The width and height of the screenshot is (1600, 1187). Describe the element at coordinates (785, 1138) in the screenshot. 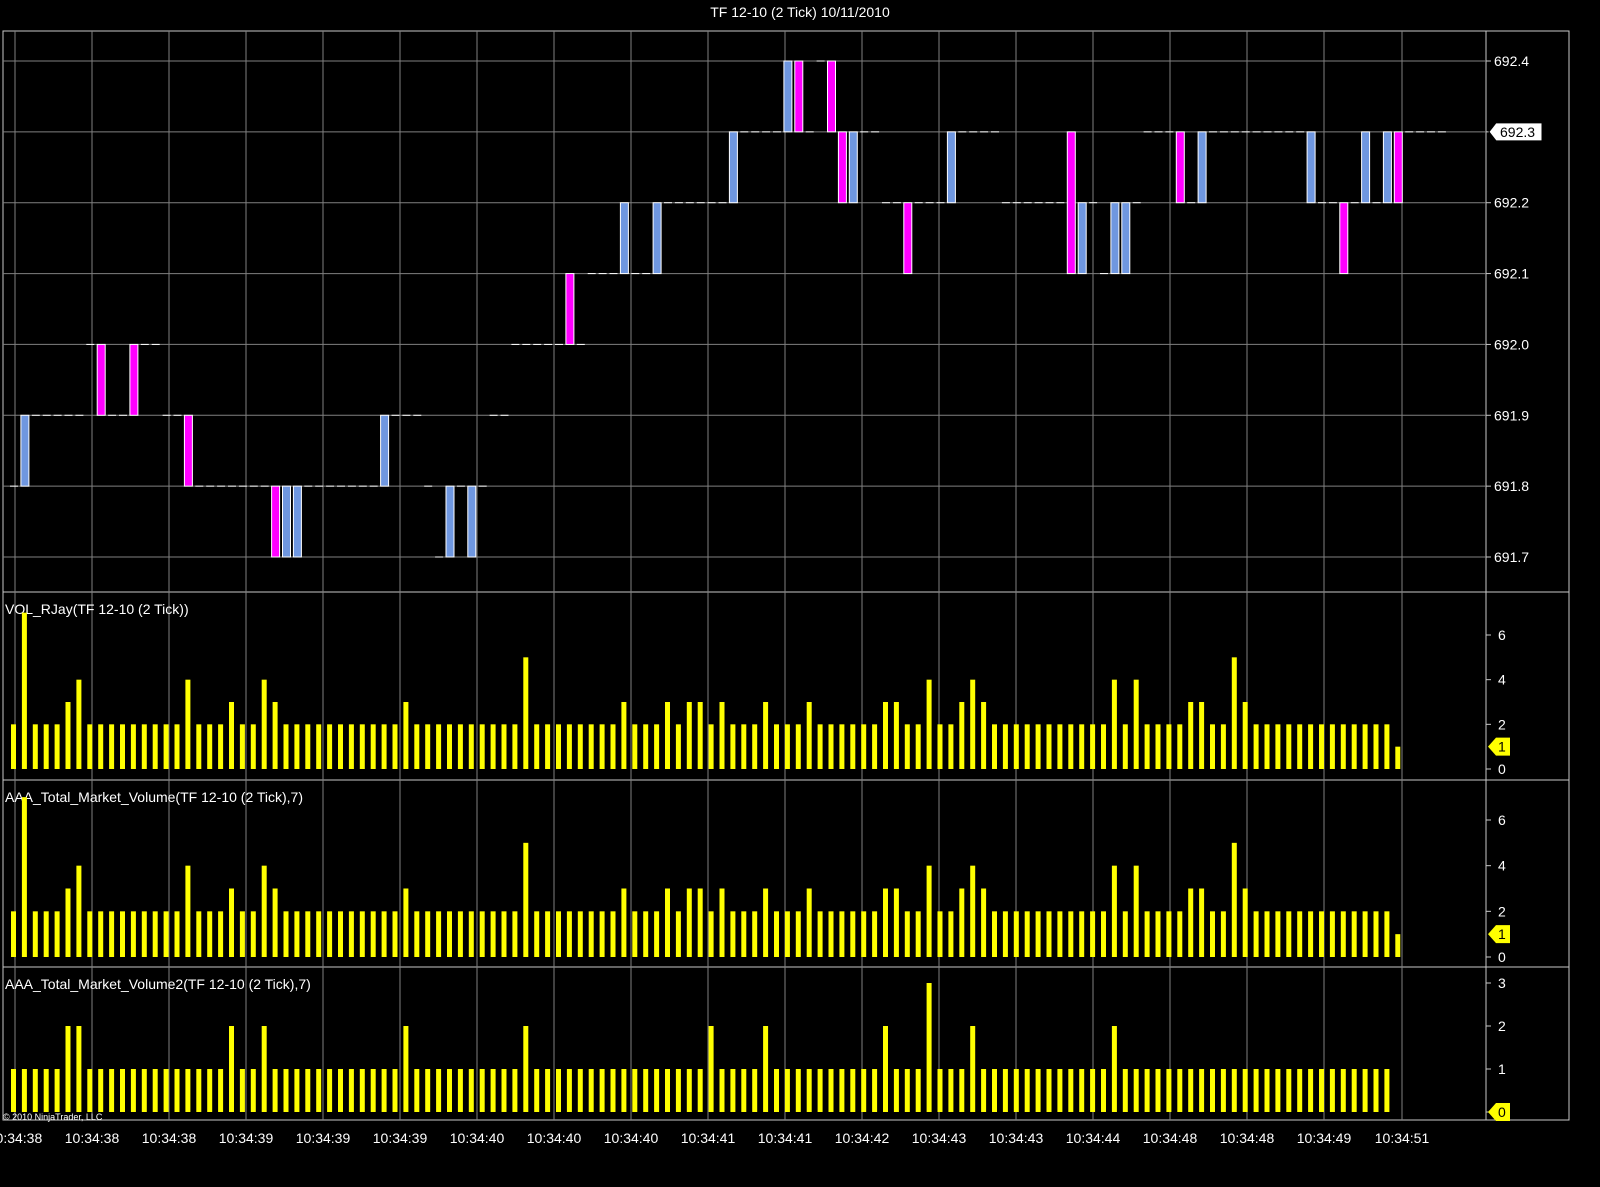

I see `time-tick-label: 10:34:41` at that location.